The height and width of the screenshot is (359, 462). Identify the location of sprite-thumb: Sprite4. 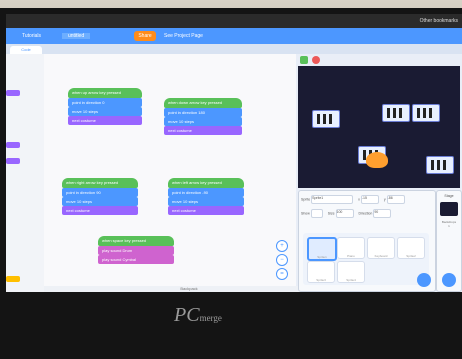
(351, 272).